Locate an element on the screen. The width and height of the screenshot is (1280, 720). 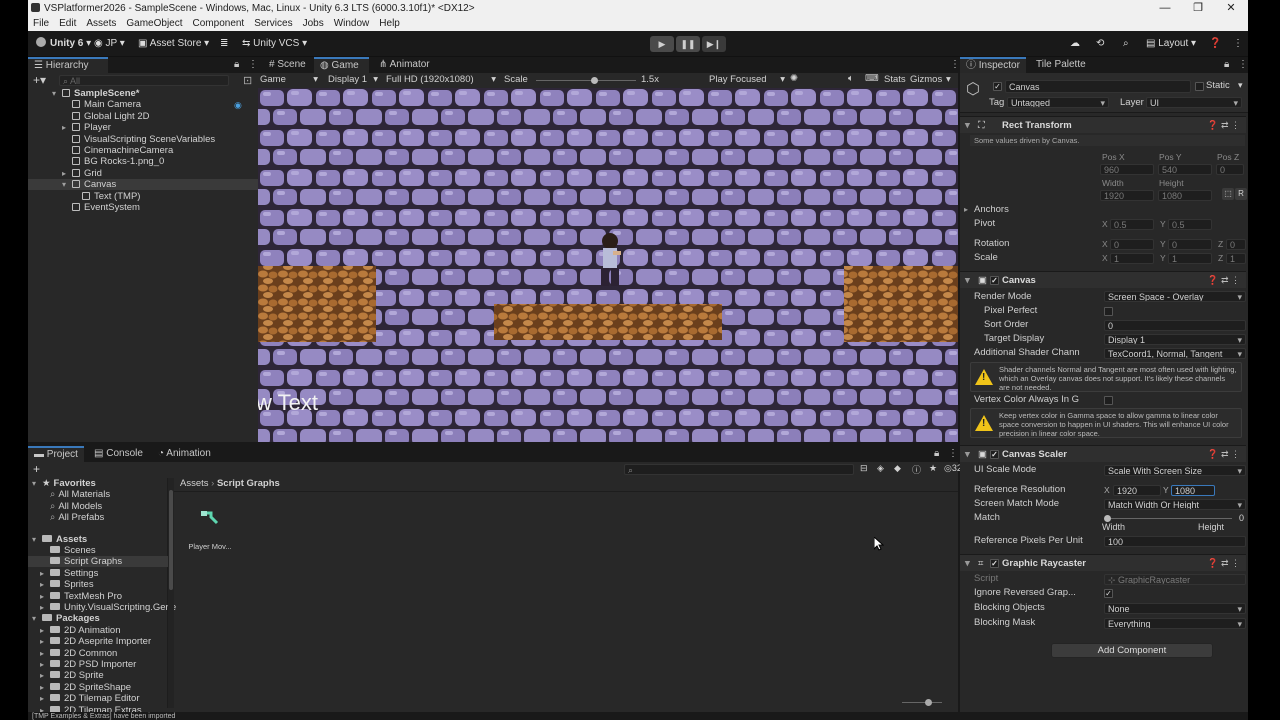
add-component-button: Add Component is located at coordinates (1132, 650).